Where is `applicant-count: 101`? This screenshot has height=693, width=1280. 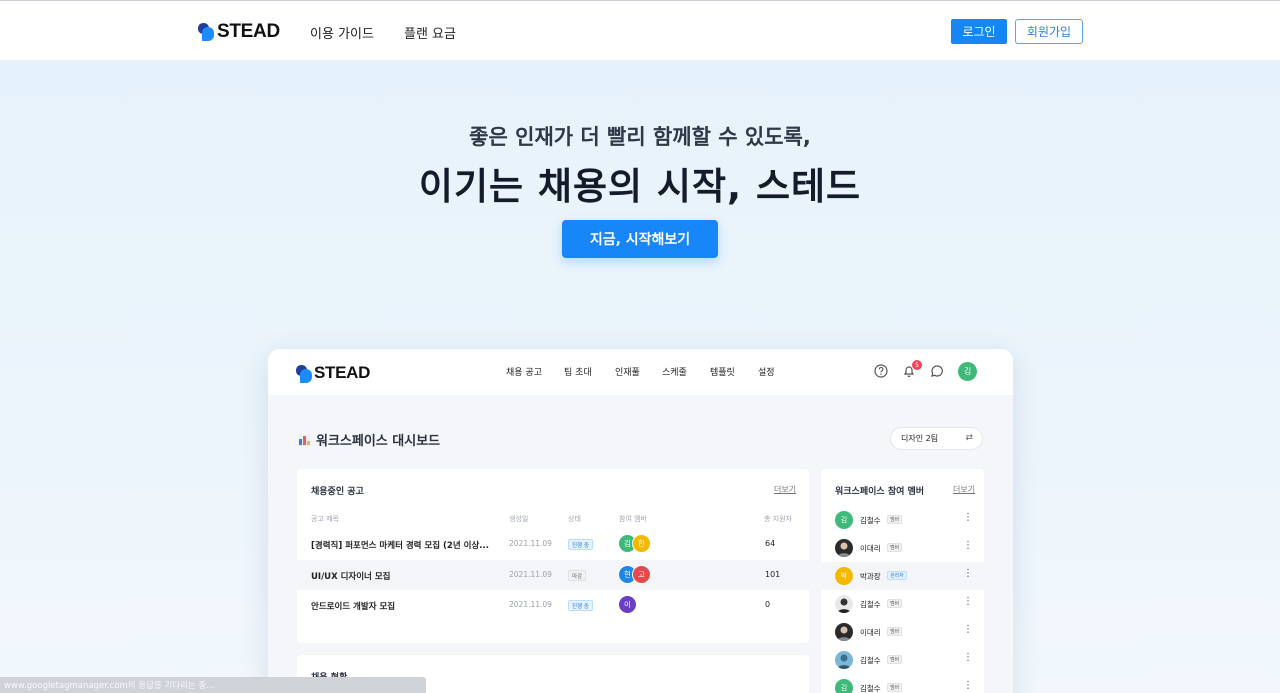 applicant-count: 101 is located at coordinates (773, 574).